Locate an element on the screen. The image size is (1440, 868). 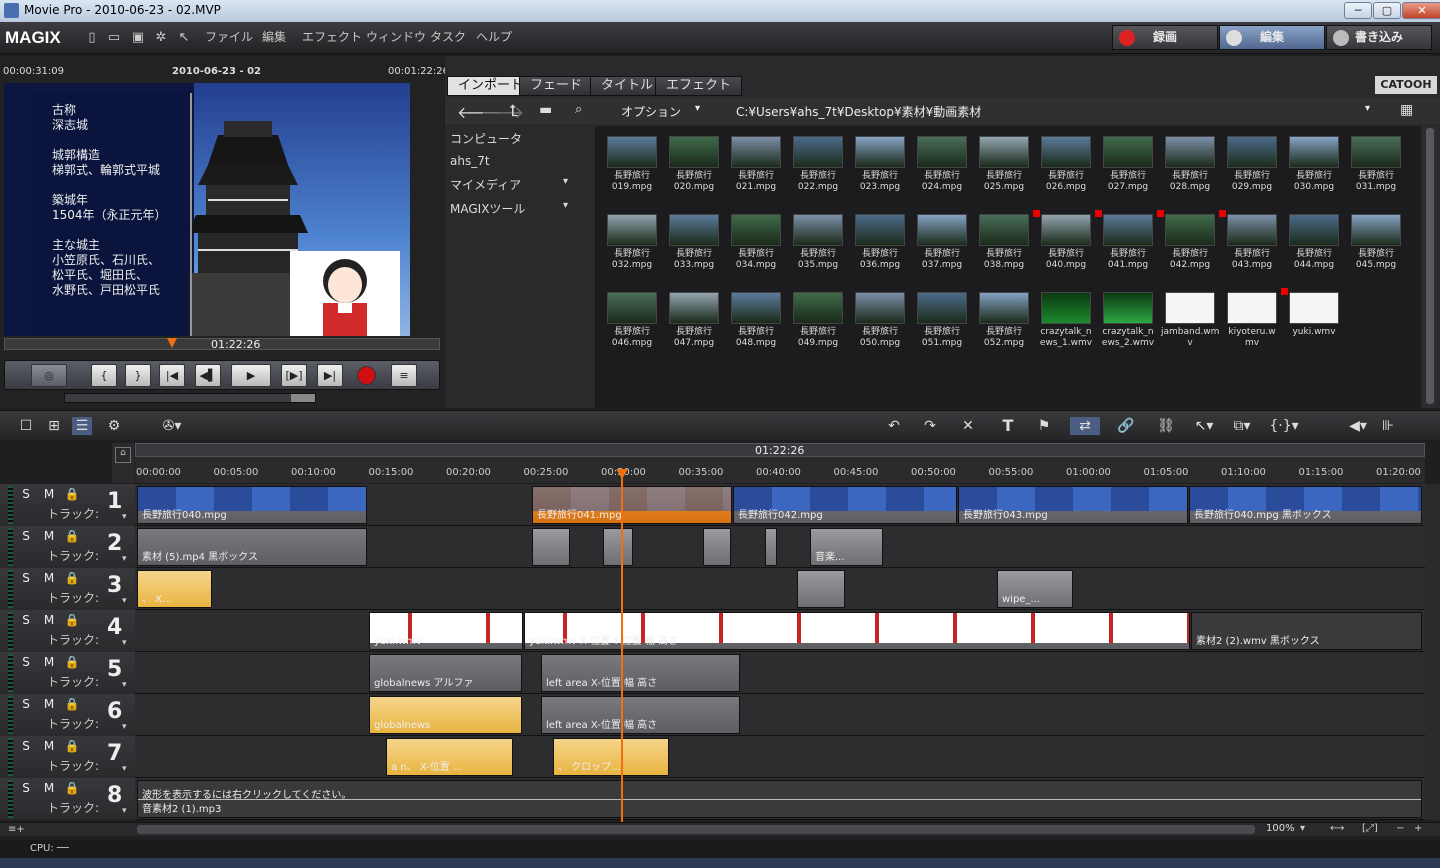
scrubber-handle is located at coordinates (172, 343).